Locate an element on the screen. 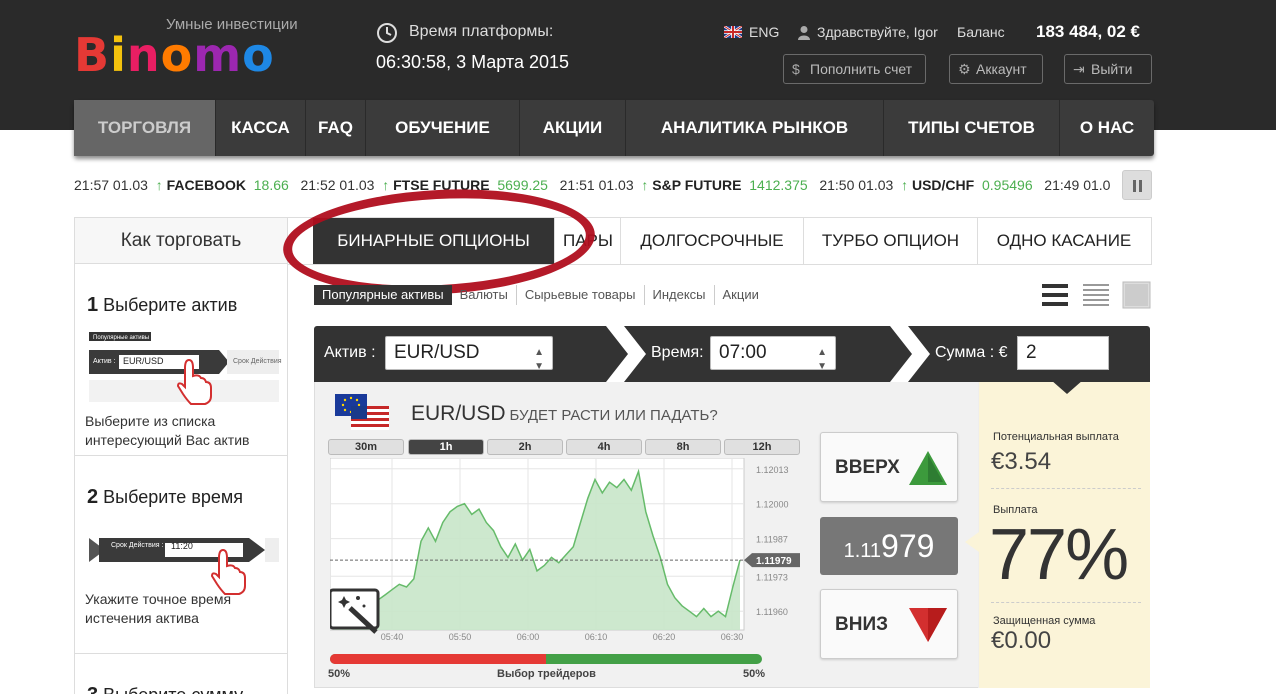  logout-button-label: Выйти is located at coordinates (1112, 69).